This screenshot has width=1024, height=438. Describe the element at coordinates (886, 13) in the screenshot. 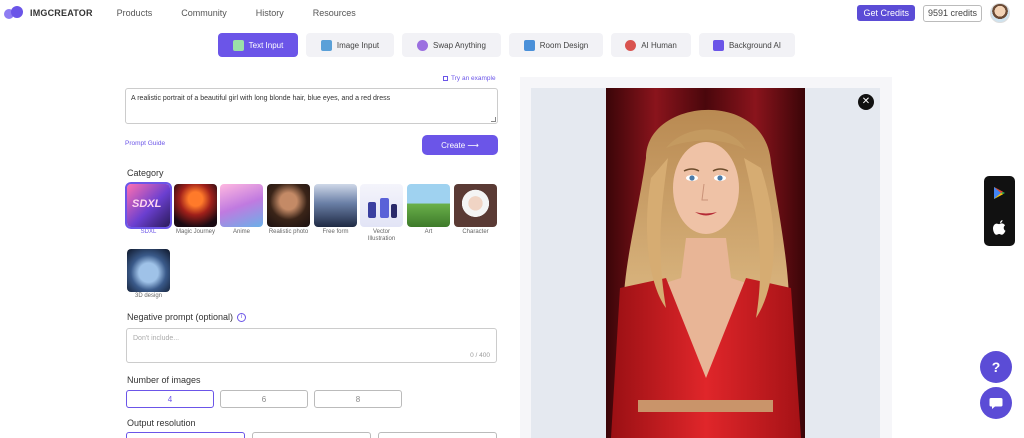

I see `get-credits-button: Get Credits` at that location.